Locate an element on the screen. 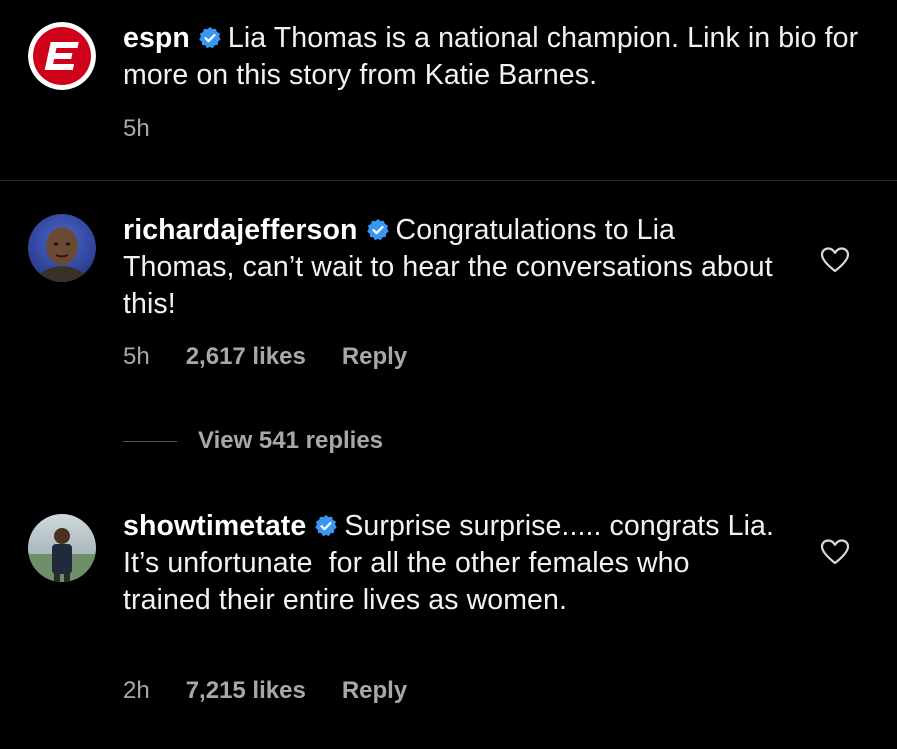  comment-meta: 5h 2,617 likes Reply is located at coordinates (283, 357).